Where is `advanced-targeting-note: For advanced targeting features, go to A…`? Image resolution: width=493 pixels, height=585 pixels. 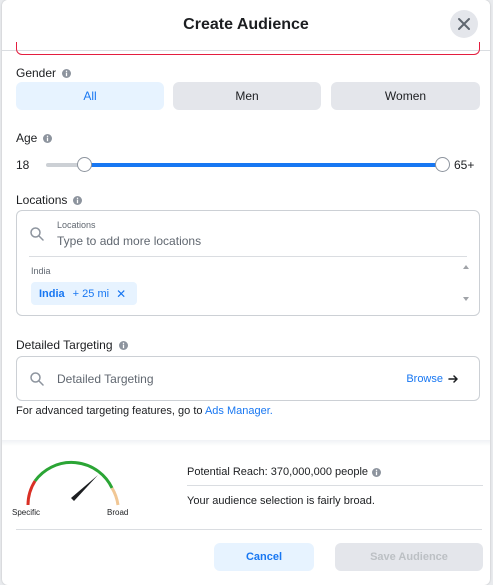 advanced-targeting-note: For advanced targeting features, go to A… is located at coordinates (144, 411).